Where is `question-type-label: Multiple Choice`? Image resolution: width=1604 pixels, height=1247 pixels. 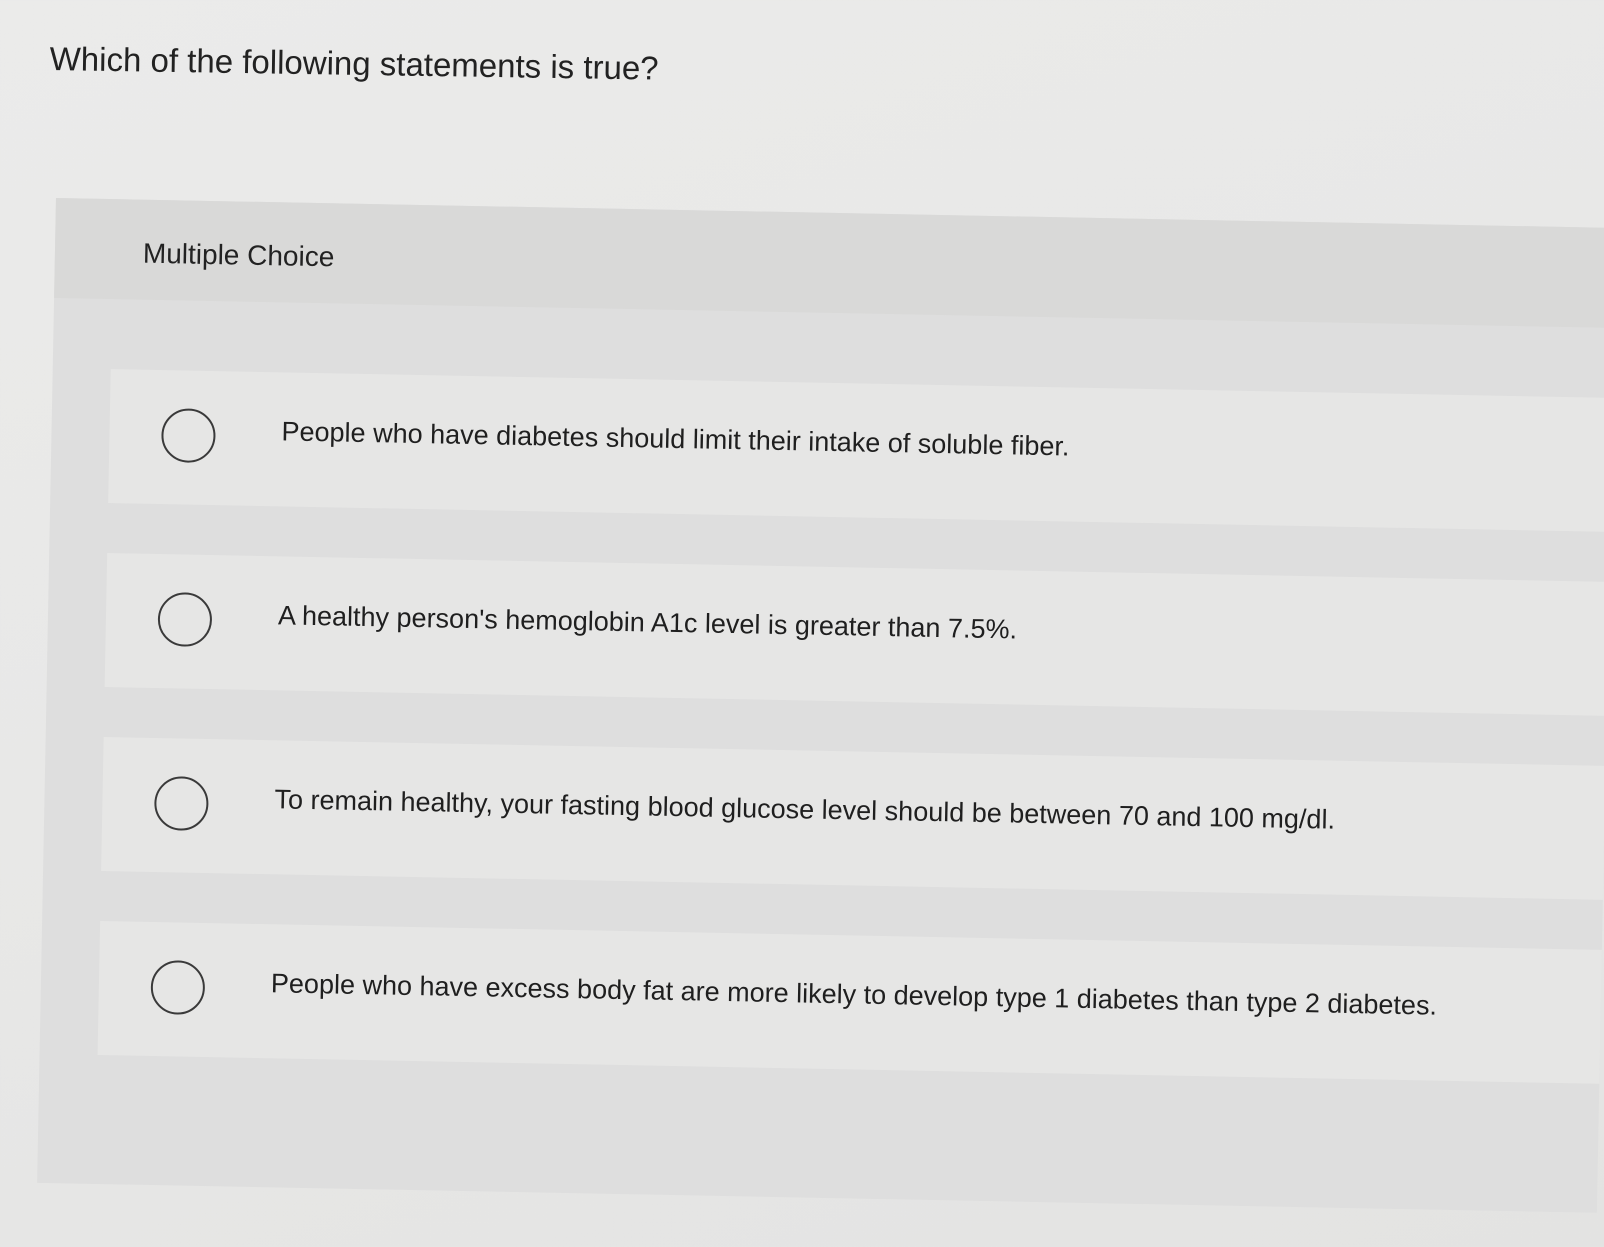
question-type-label: Multiple Choice is located at coordinates (238, 255).